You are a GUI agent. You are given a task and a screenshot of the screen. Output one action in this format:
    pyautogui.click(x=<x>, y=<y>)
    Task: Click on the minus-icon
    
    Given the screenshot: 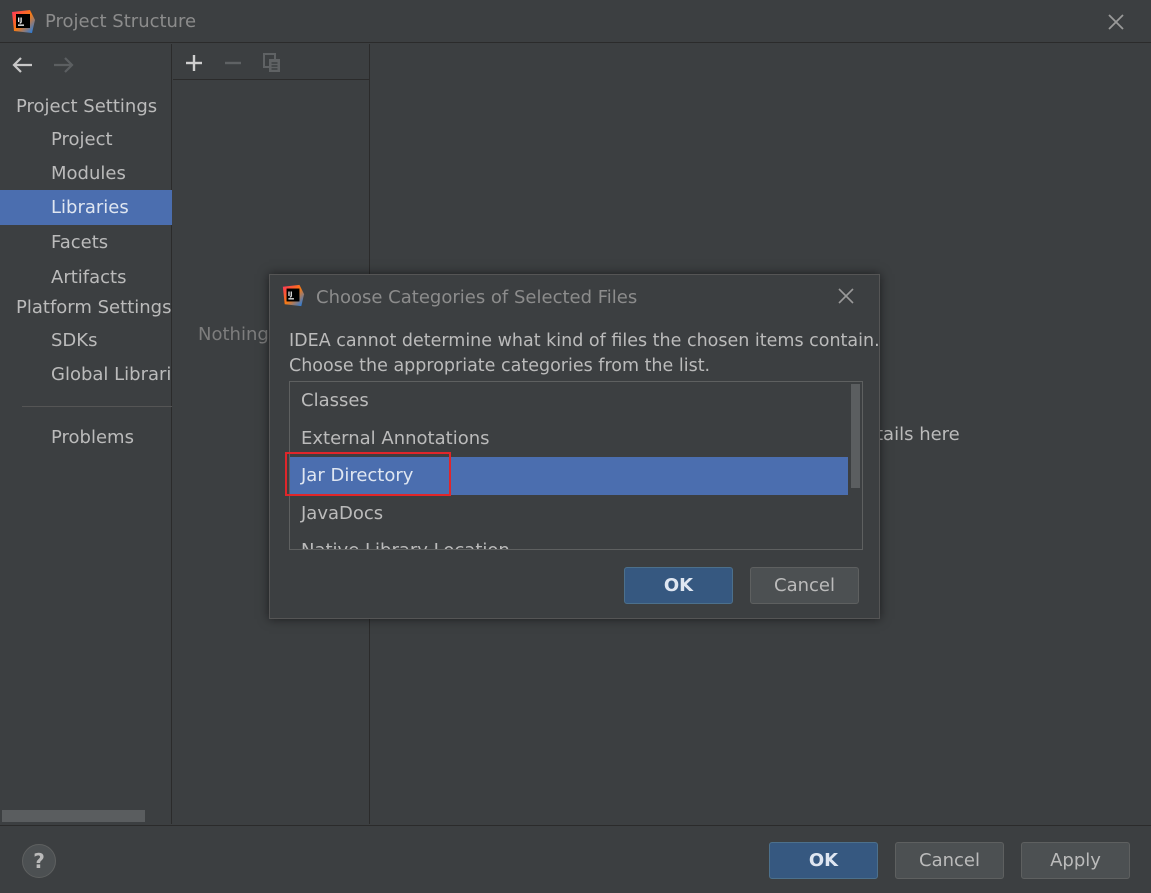 What is the action you would take?
    pyautogui.click(x=233, y=63)
    